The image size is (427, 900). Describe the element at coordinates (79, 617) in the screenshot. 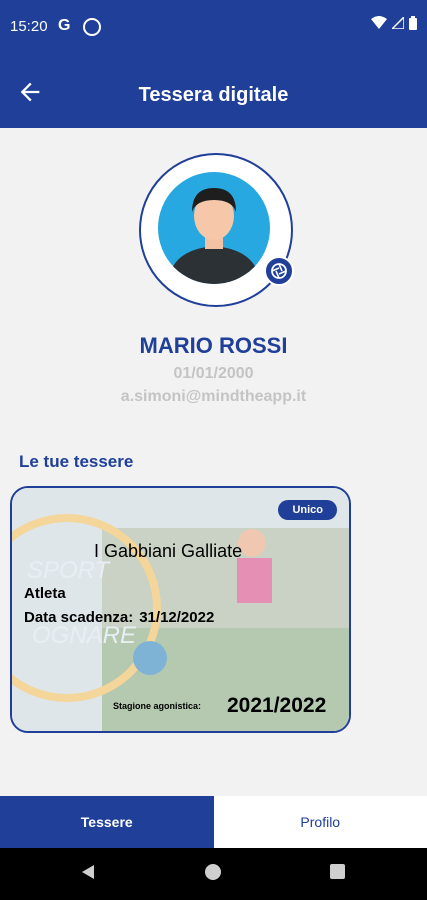

I see `expiry-label: Data scadenza:` at that location.